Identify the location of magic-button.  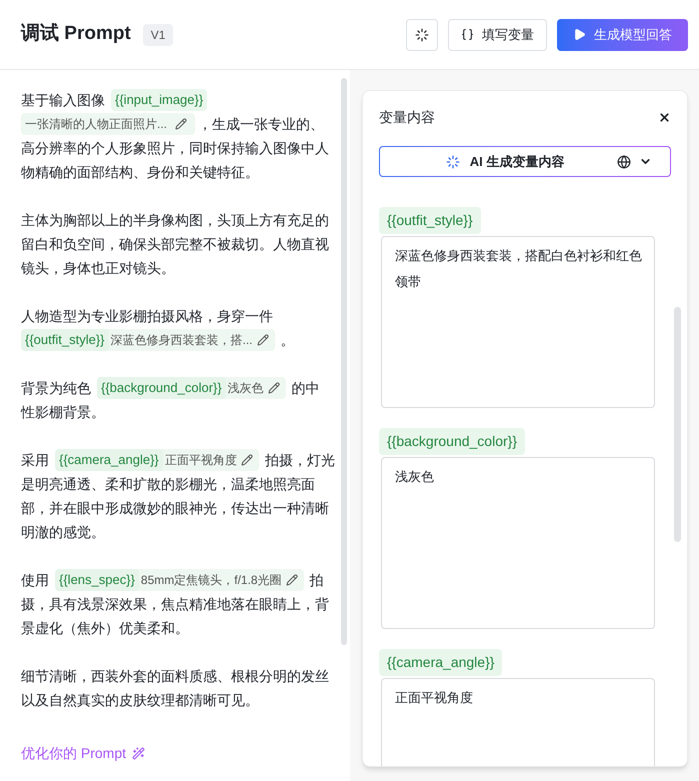
(422, 34).